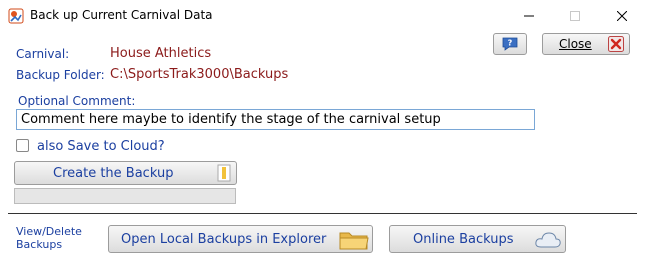 Image resolution: width=645 pixels, height=261 pixels. Describe the element at coordinates (125, 196) in the screenshot. I see `backup-progress-bar` at that location.